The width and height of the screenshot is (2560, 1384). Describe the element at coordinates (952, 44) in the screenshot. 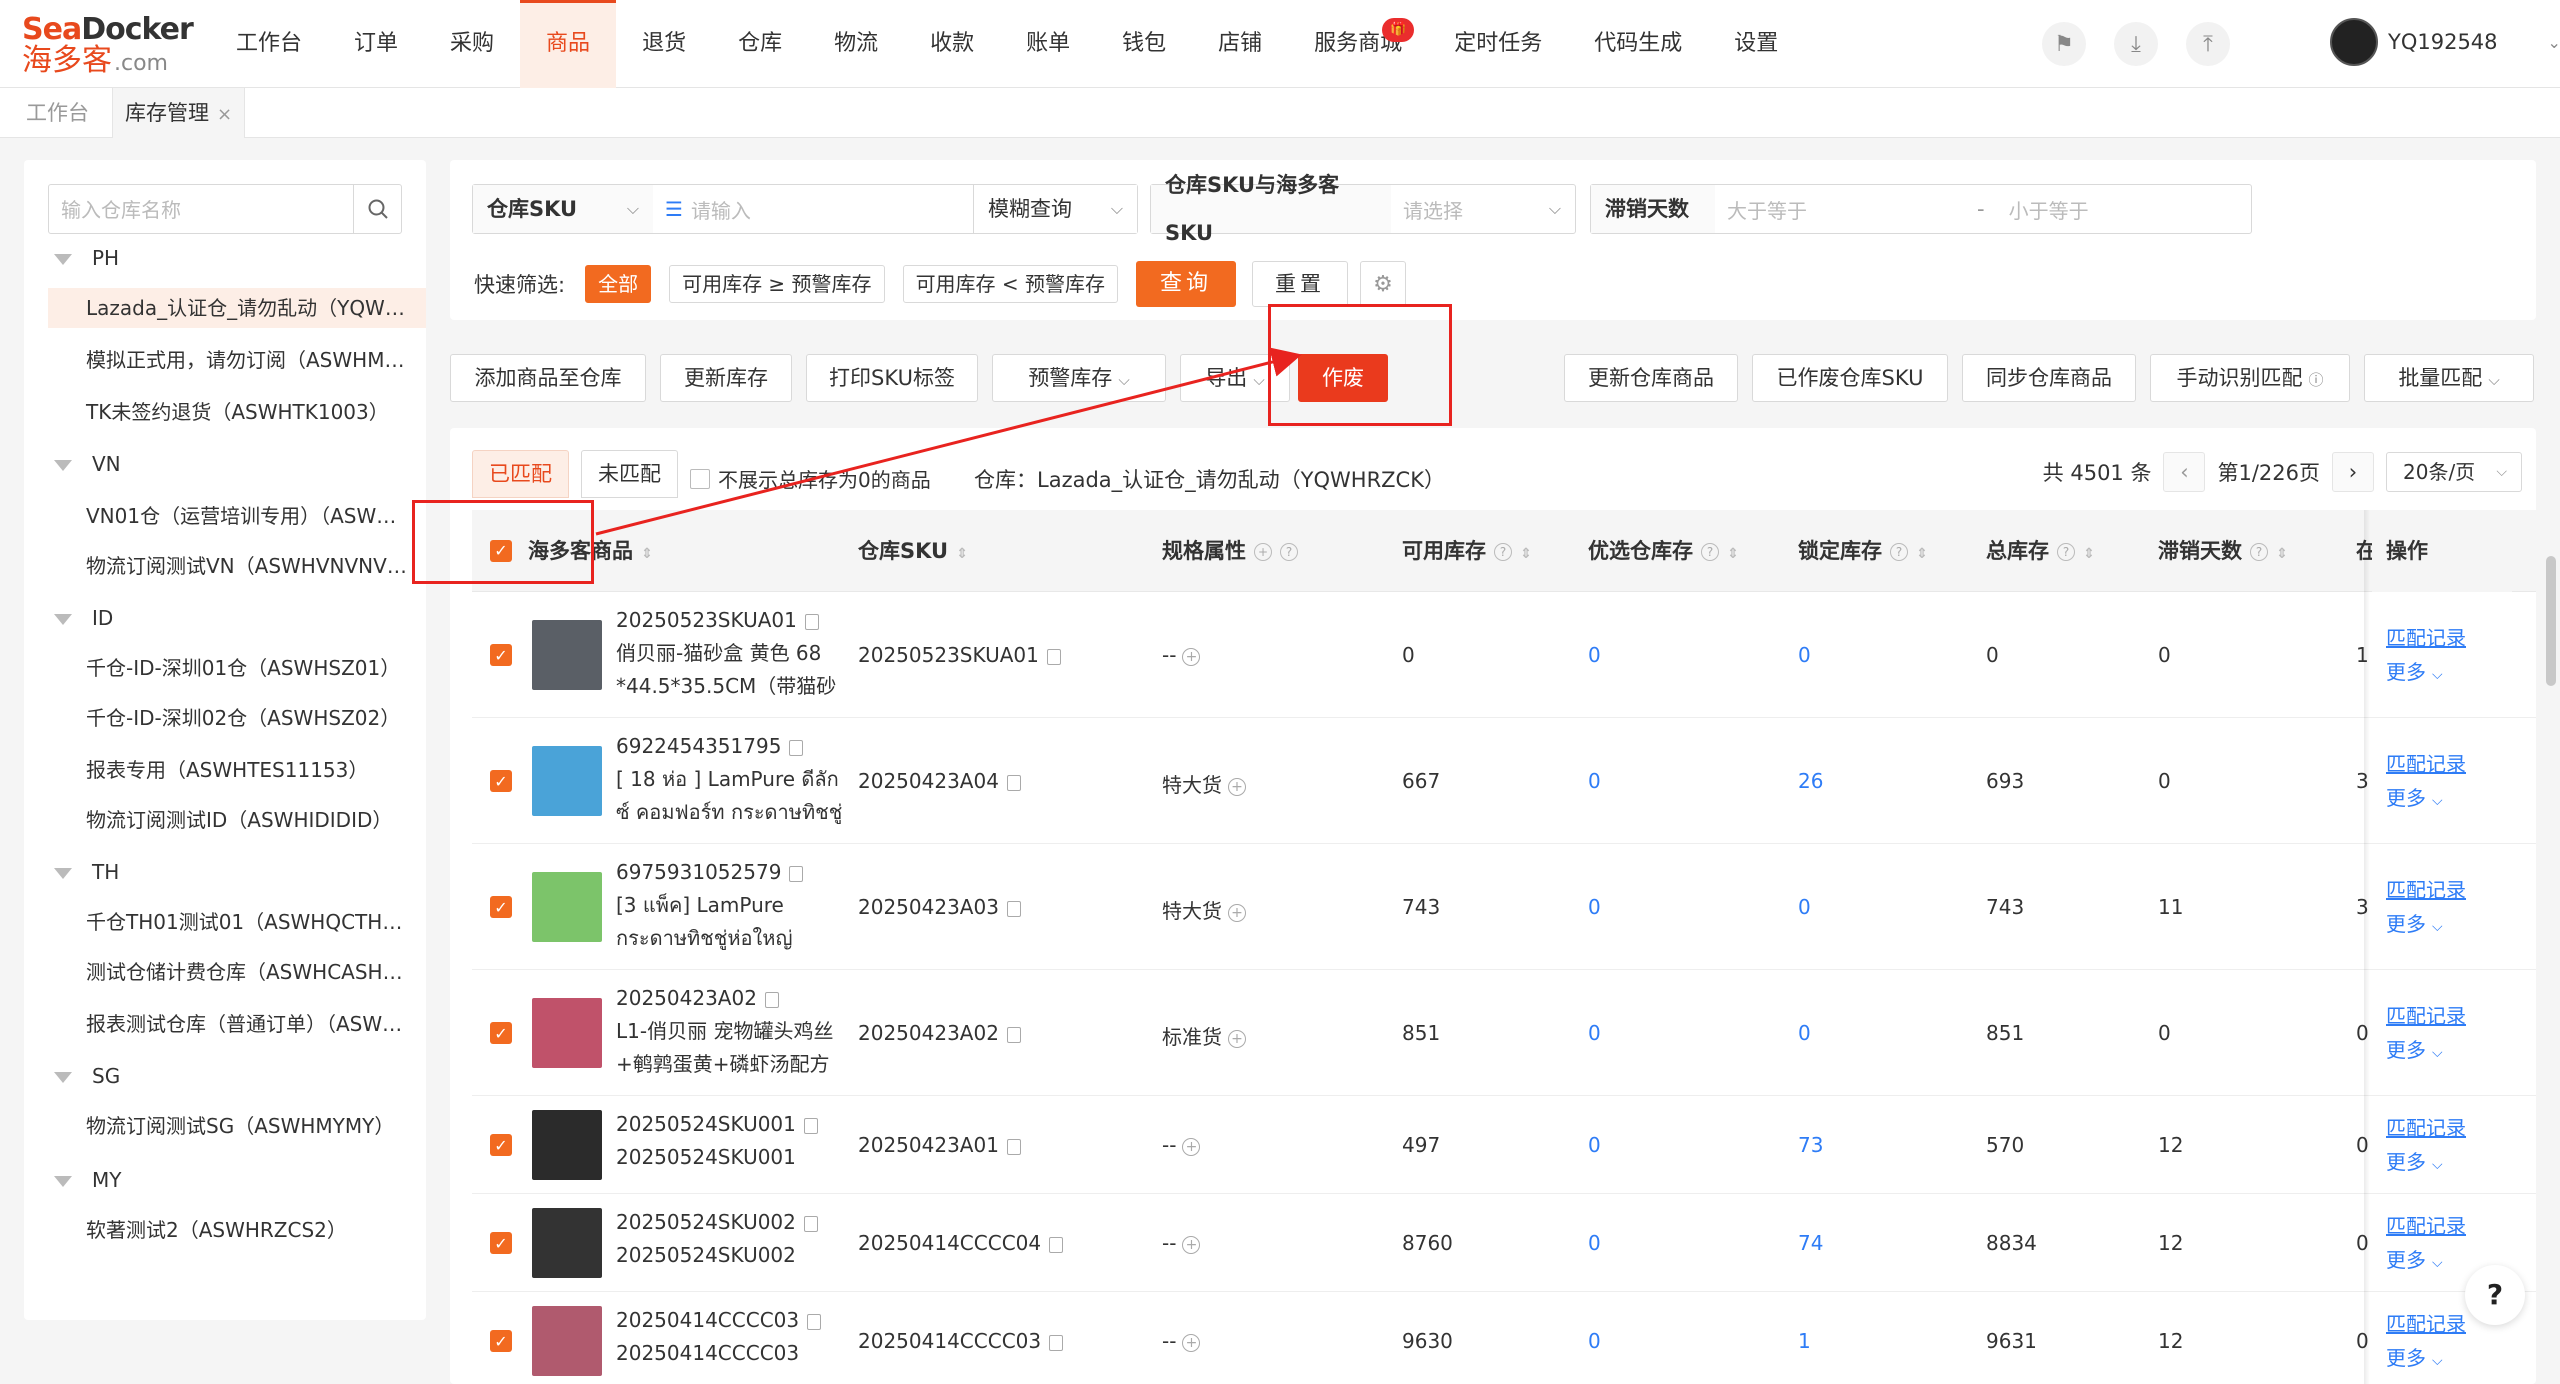

I see `nav-item-7: 收款` at that location.